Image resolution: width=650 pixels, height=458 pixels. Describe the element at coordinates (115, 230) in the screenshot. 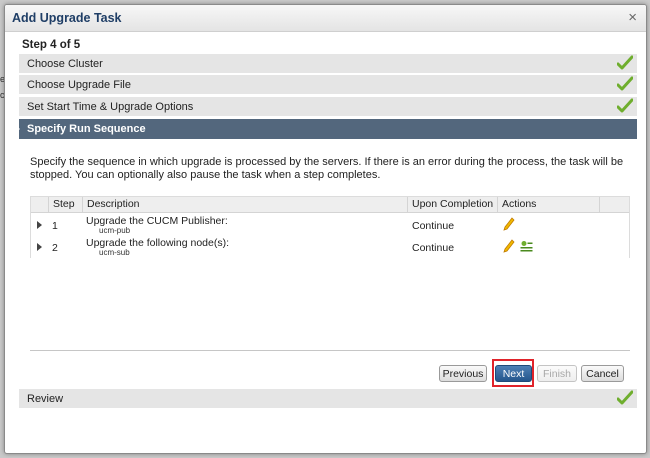

I see `row-node: ucm-pub` at that location.